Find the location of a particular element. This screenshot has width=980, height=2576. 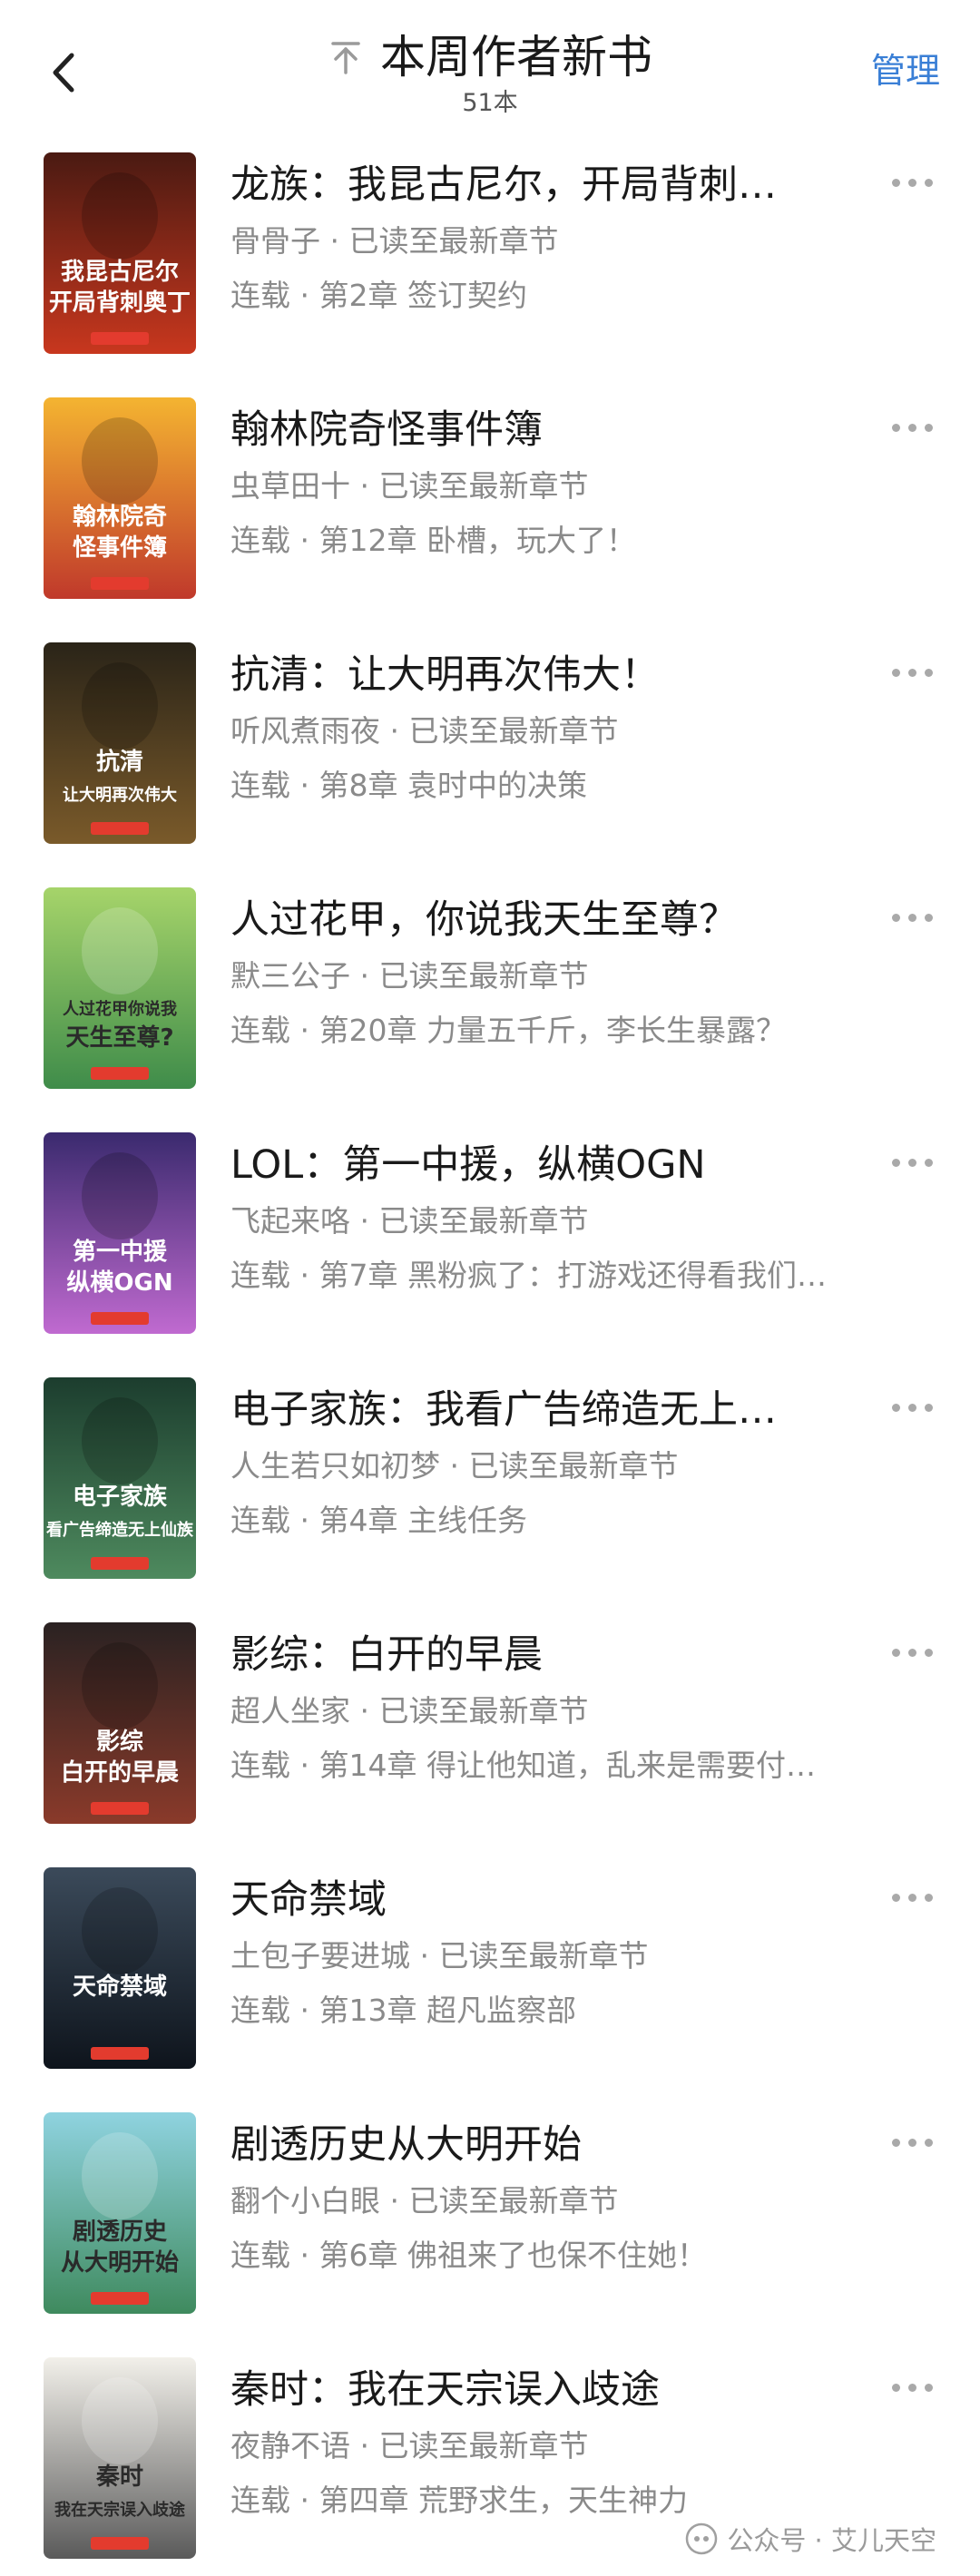

cover-text: 白开的早晨 is located at coordinates (120, 1772).